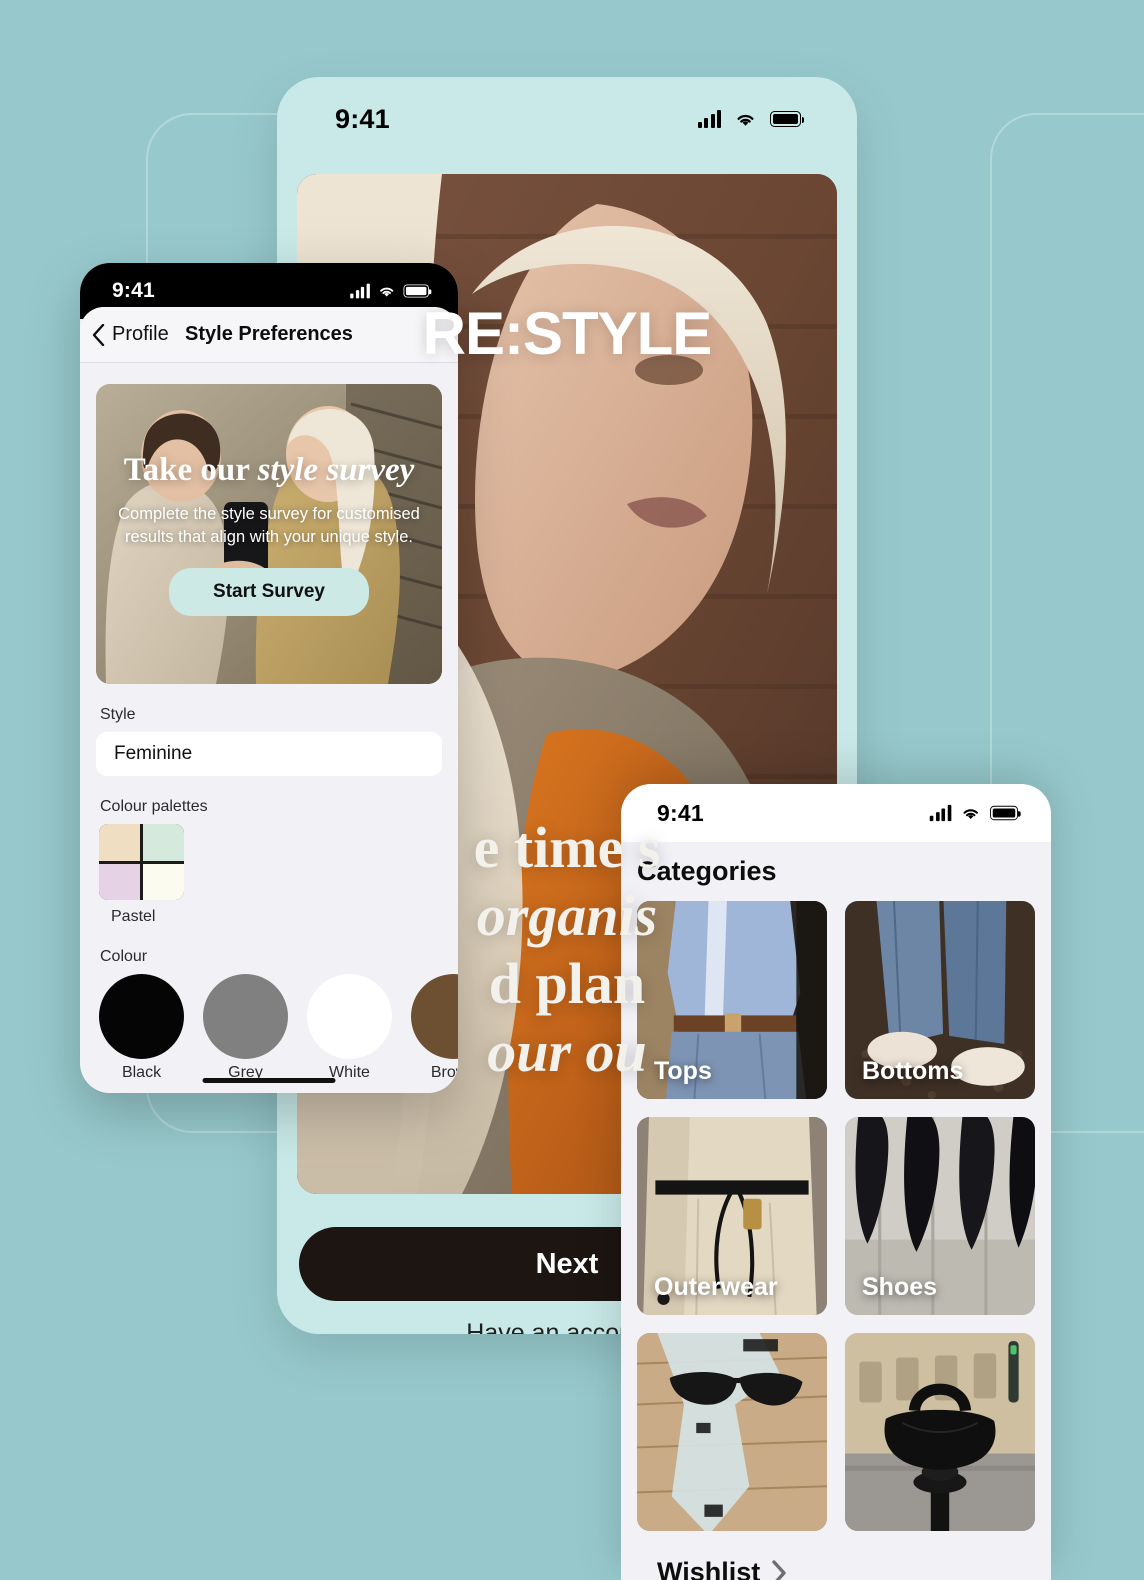  Describe the element at coordinates (567, 119) in the screenshot. I see `status-bar: 9:41` at that location.